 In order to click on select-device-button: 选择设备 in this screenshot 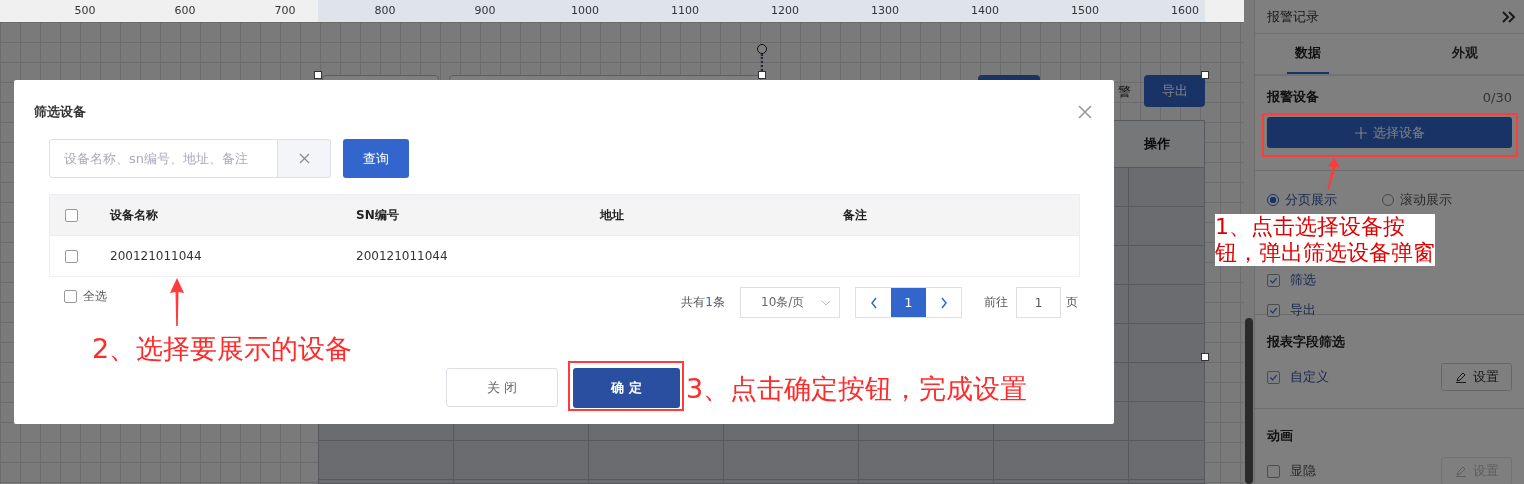, I will do `click(1389, 132)`.